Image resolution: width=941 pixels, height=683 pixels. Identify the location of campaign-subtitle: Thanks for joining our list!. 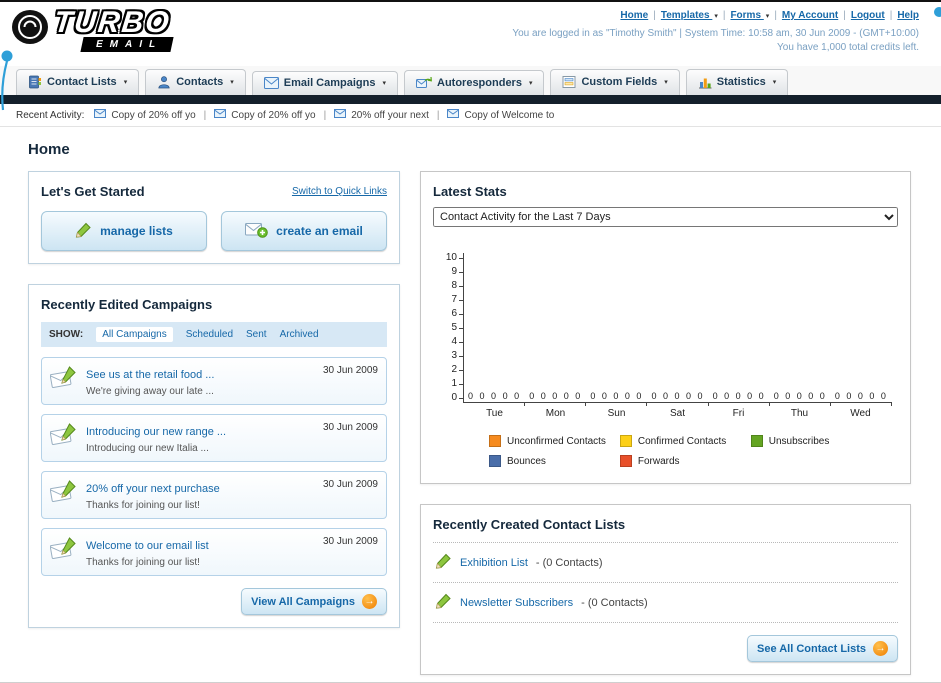
(143, 562).